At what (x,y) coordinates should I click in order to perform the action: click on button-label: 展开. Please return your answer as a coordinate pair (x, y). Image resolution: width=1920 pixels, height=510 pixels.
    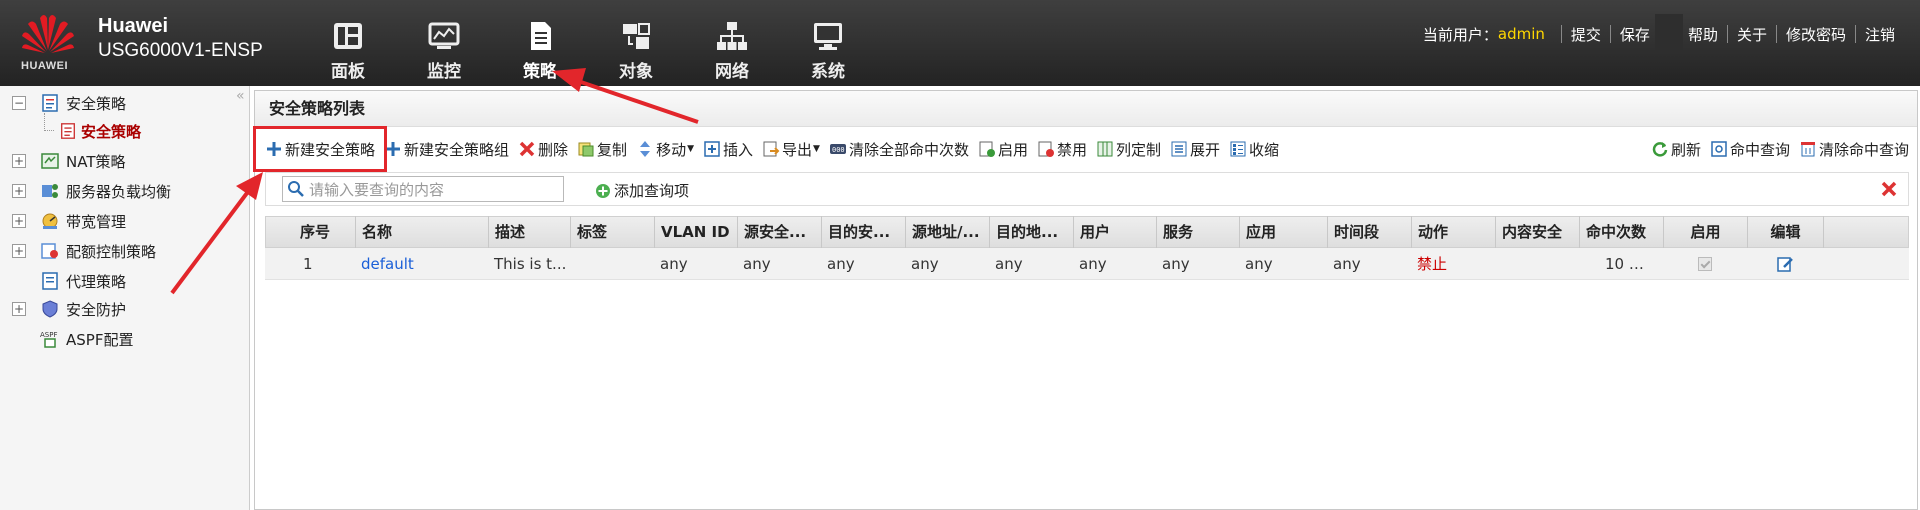
    Looking at the image, I should click on (1205, 149).